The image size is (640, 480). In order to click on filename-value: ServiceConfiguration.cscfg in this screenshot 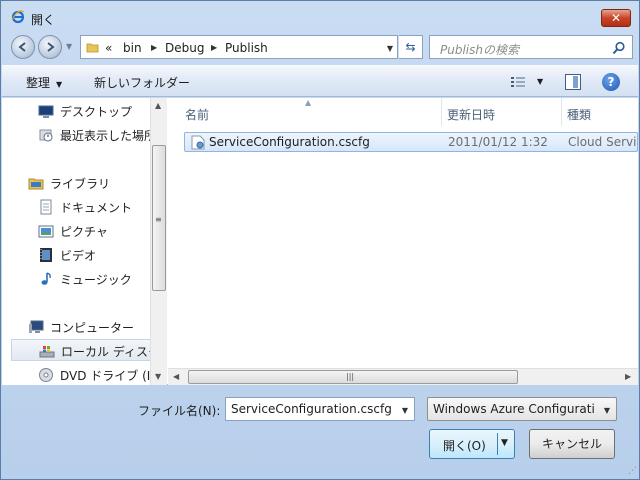, I will do `click(311, 409)`.